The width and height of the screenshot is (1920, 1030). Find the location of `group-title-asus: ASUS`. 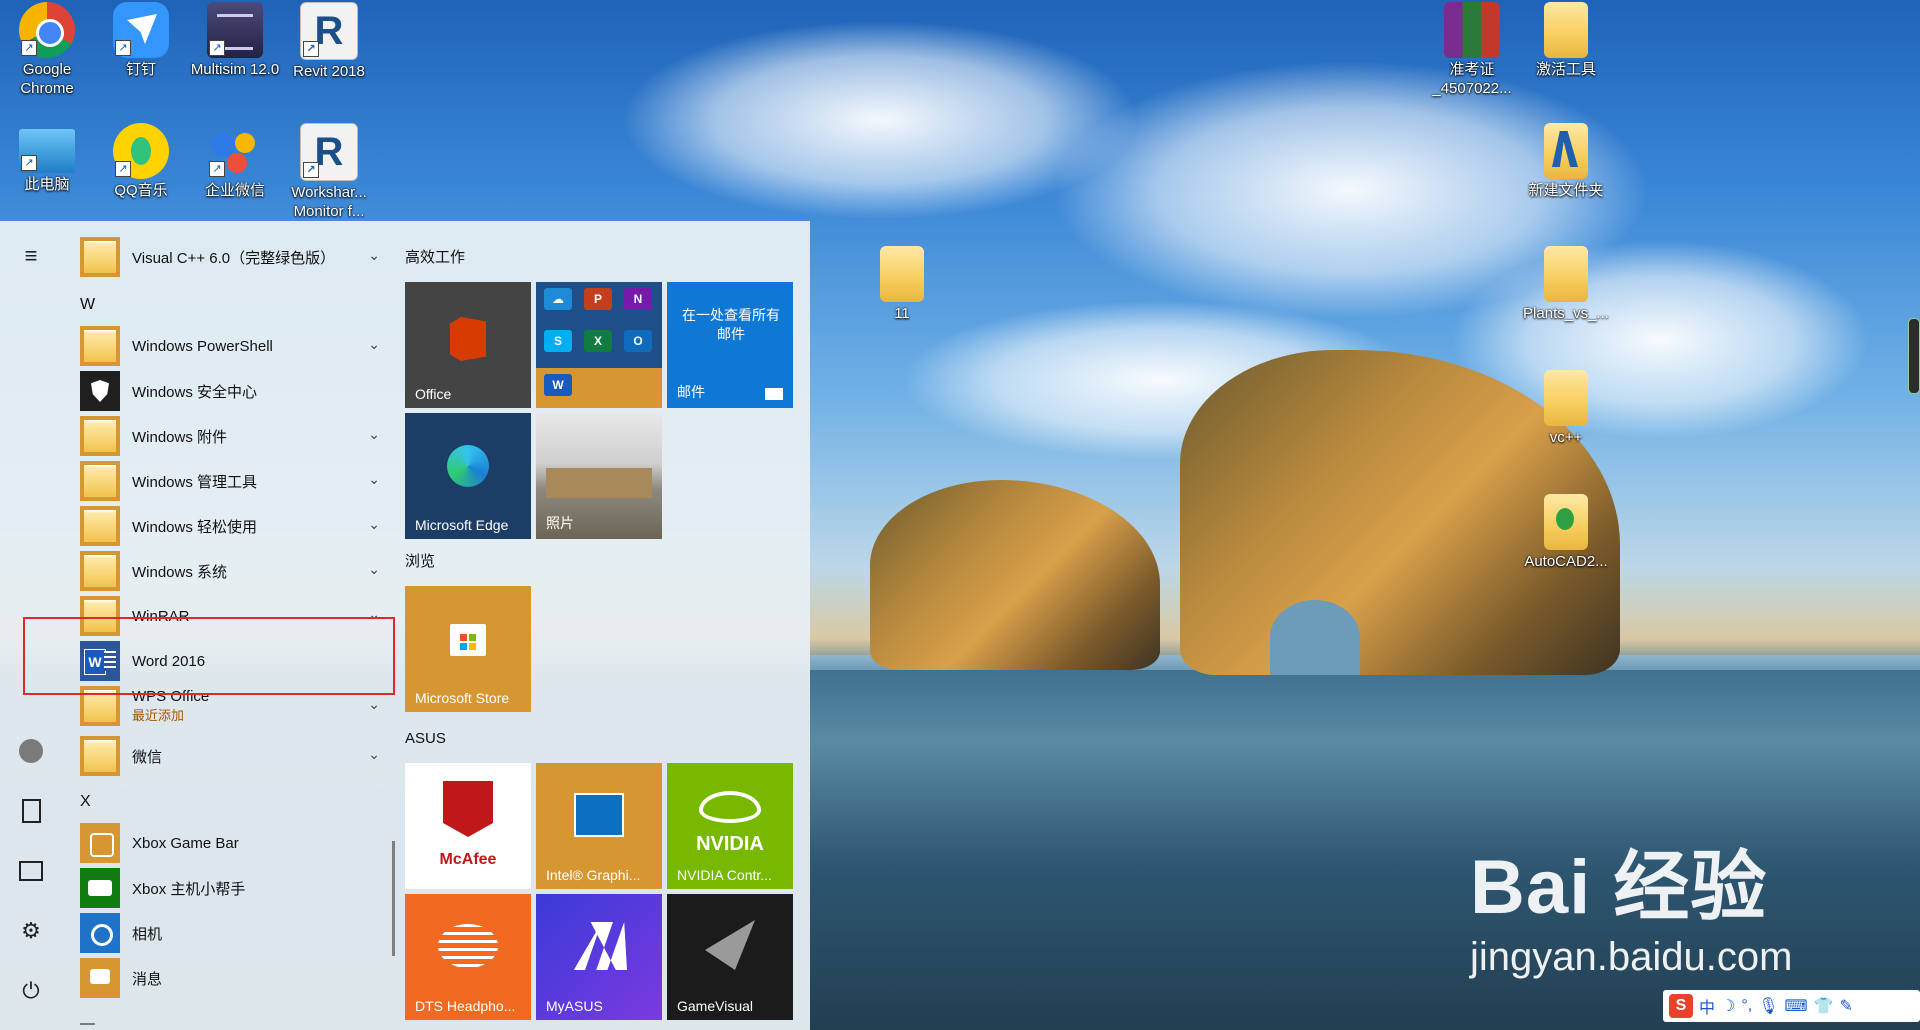

group-title-asus: ASUS is located at coordinates (425, 738).